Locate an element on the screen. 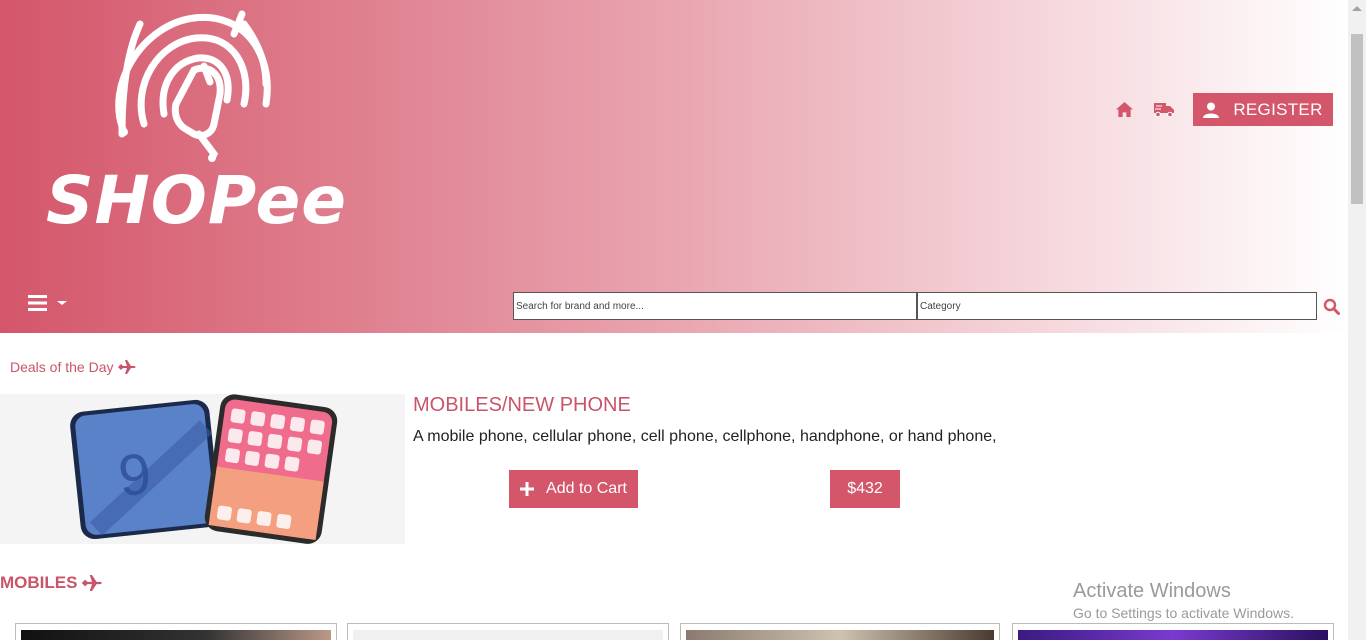 This screenshot has height=640, width=1366. watermark-subtitle: Go to Settings to activate Windows. is located at coordinates (1183, 613).